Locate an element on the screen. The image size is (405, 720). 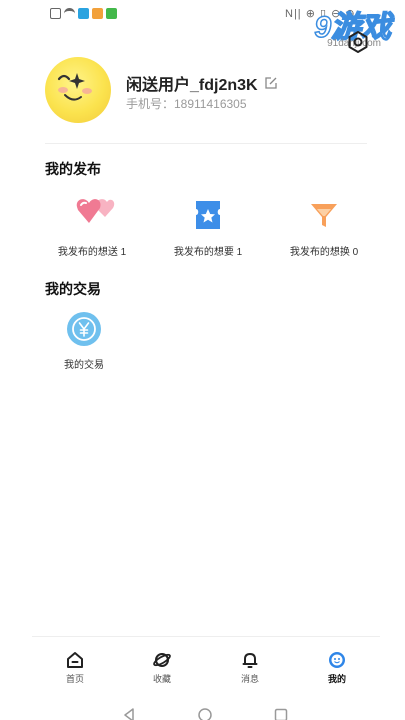
system-nav-bar is located at coordinates (202, 710).